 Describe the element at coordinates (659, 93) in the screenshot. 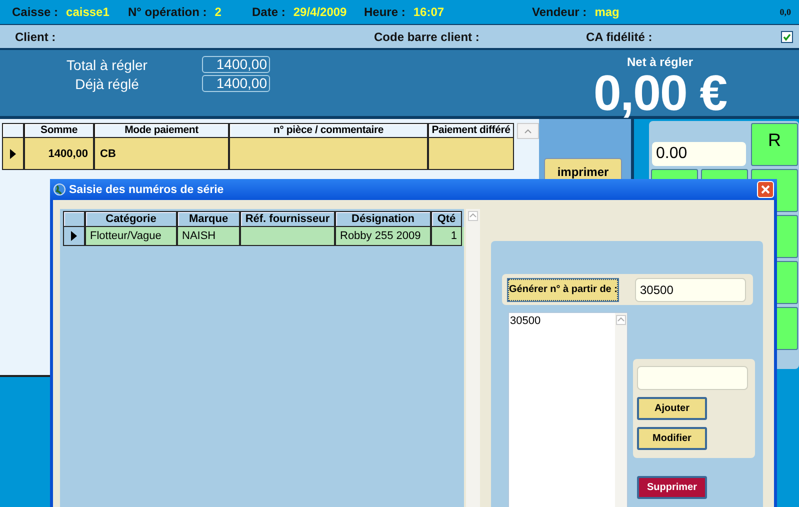

I see `net-amount: 0,00 €` at that location.